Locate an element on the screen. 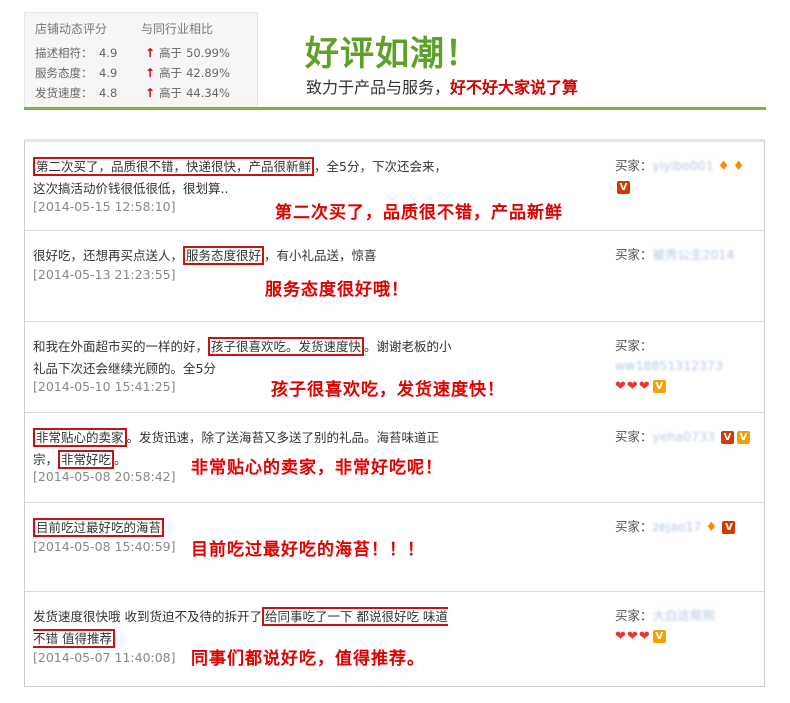 This screenshot has height=703, width=790. buyer-name: yeha0733 is located at coordinates (684, 436).